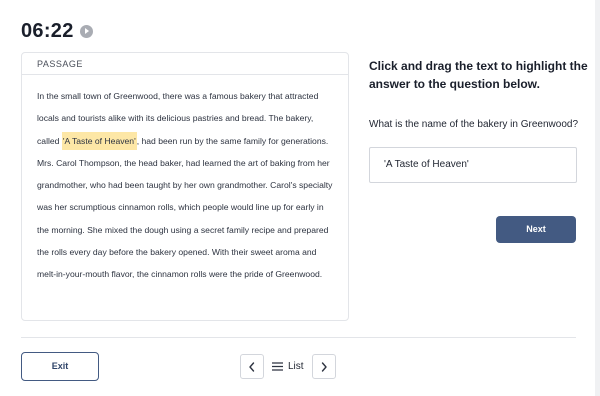 The width and height of the screenshot is (600, 396). What do you see at coordinates (99, 140) in the screenshot?
I see `highlighted-answer: 'A Taste of Heaven'` at bounding box center [99, 140].